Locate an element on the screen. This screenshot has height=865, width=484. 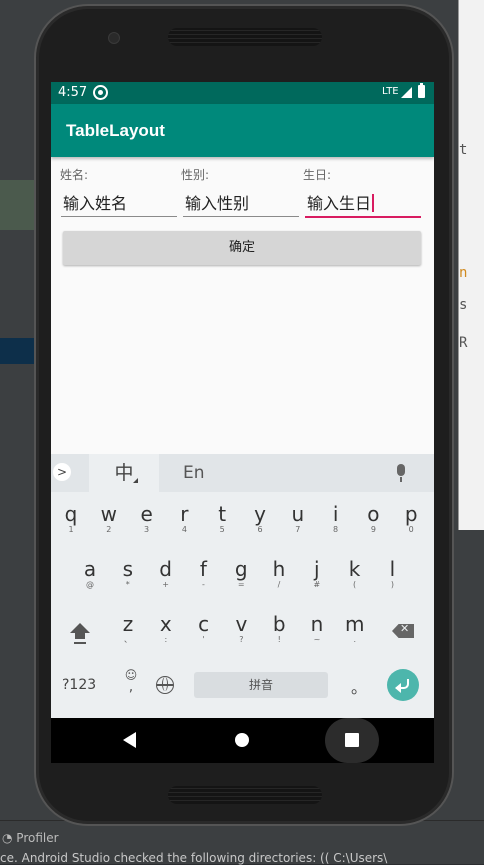
profiler-label: Profiler is located at coordinates (37, 838).